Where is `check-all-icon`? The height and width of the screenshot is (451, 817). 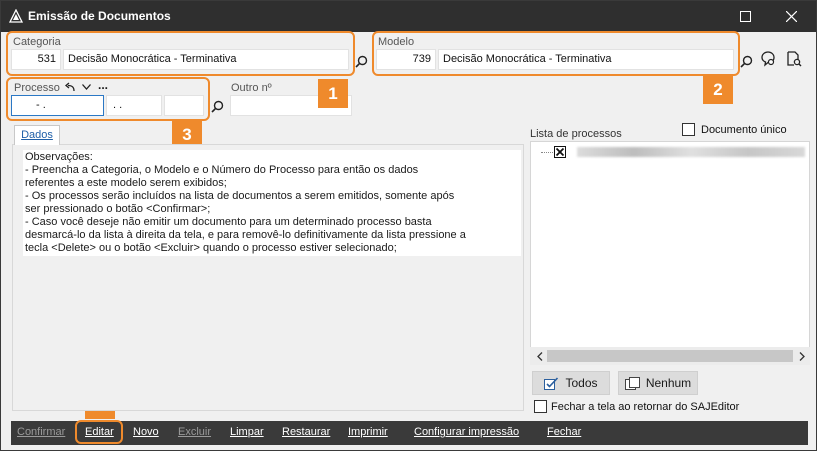
check-all-icon is located at coordinates (551, 383).